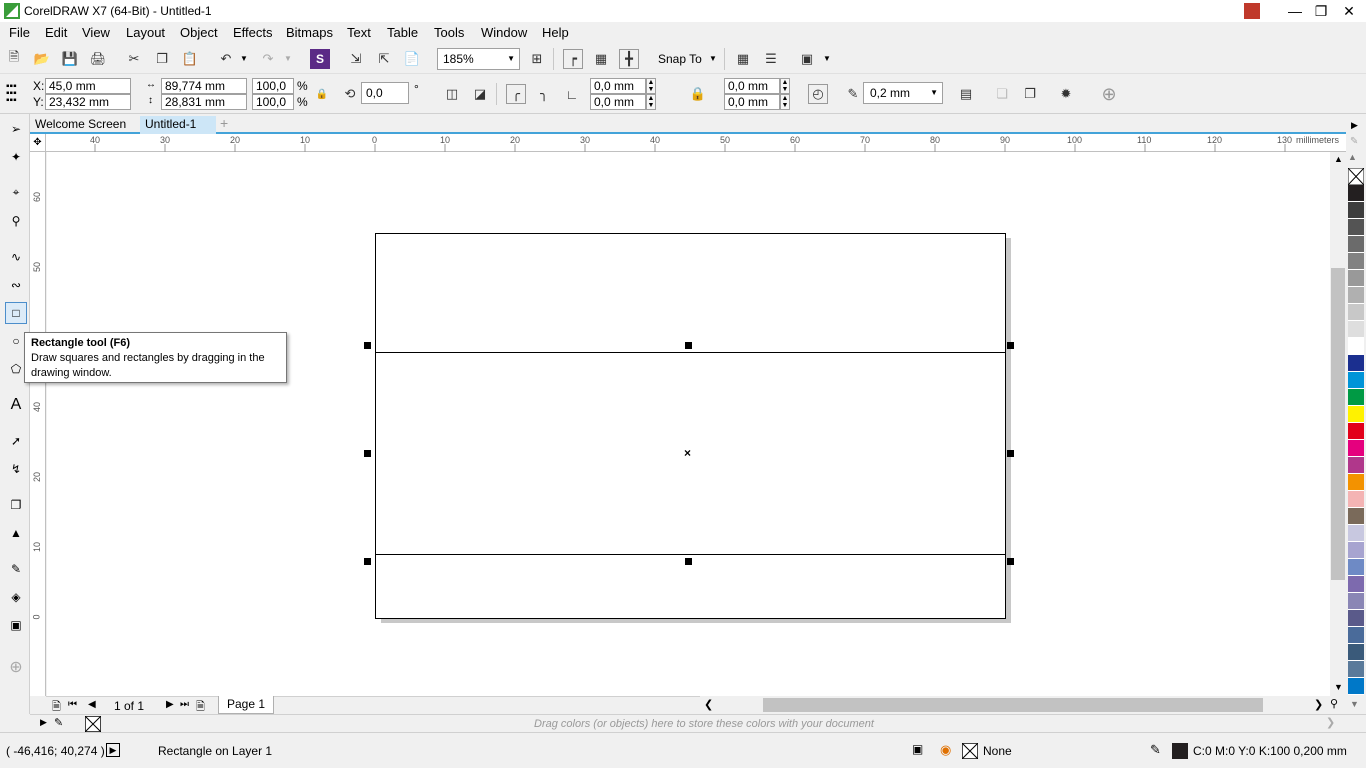 The image size is (1366, 768). Describe the element at coordinates (572, 94) in the screenshot. I see `chamfered-corner-icon: ∟` at that location.